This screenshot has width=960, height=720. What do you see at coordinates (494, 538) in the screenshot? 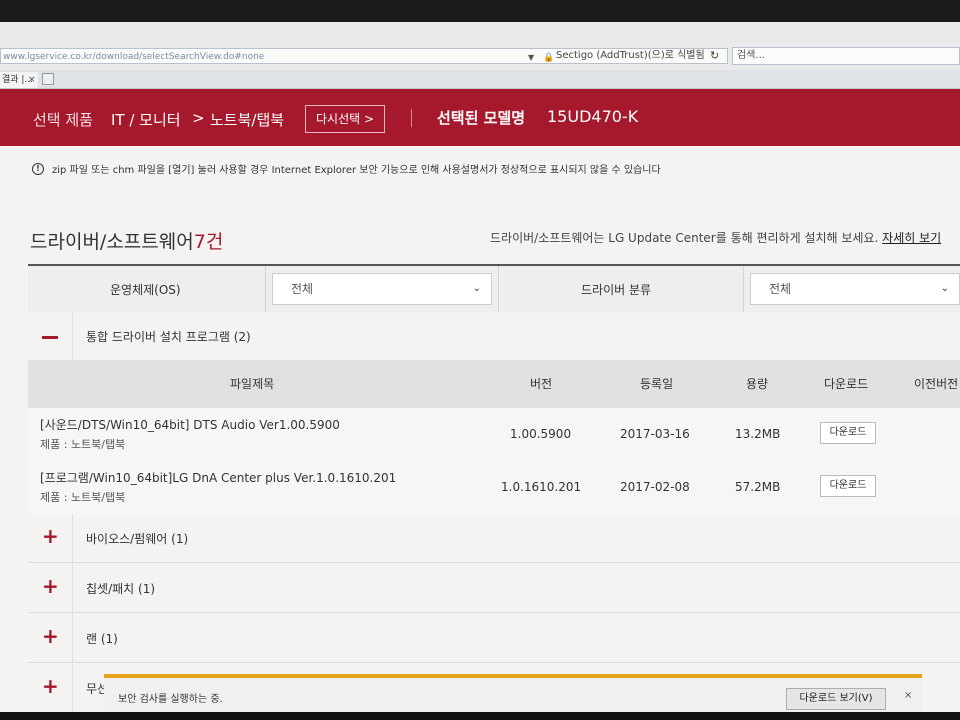
I see `group-bios-firmware: + 바이오스/펌웨어 (1)` at bounding box center [494, 538].